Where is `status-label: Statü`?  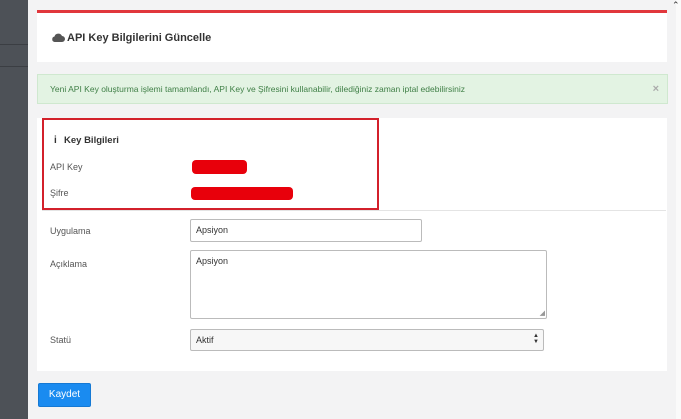 status-label: Statü is located at coordinates (61, 340).